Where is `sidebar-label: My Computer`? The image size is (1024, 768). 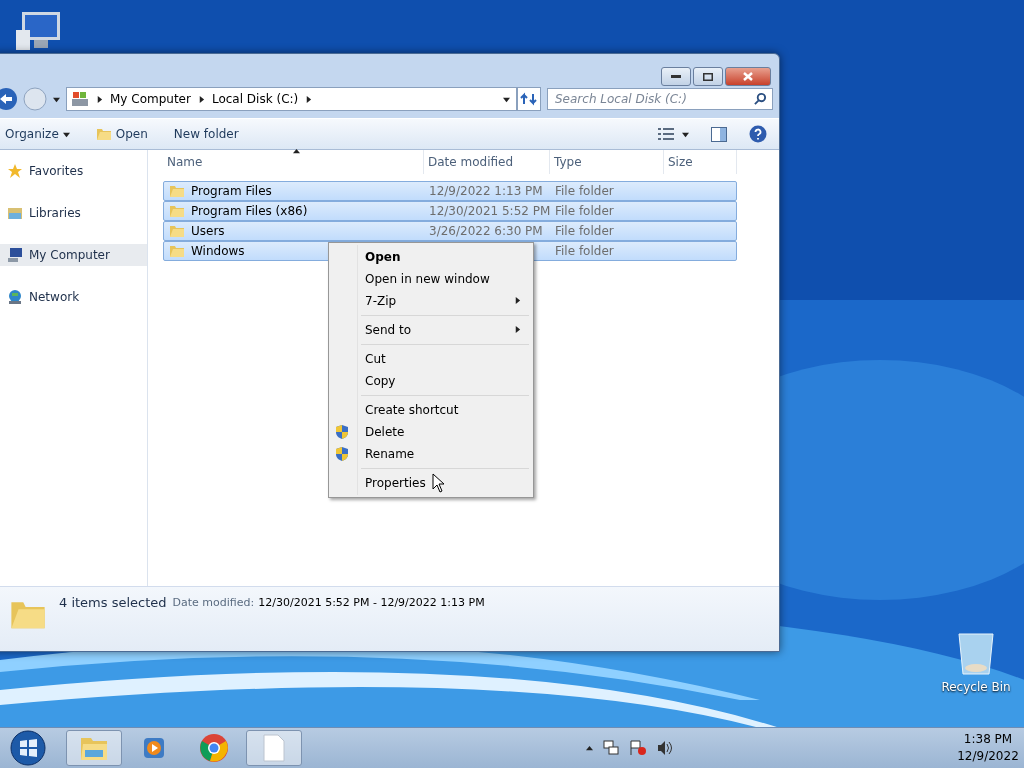 sidebar-label: My Computer is located at coordinates (69, 255).